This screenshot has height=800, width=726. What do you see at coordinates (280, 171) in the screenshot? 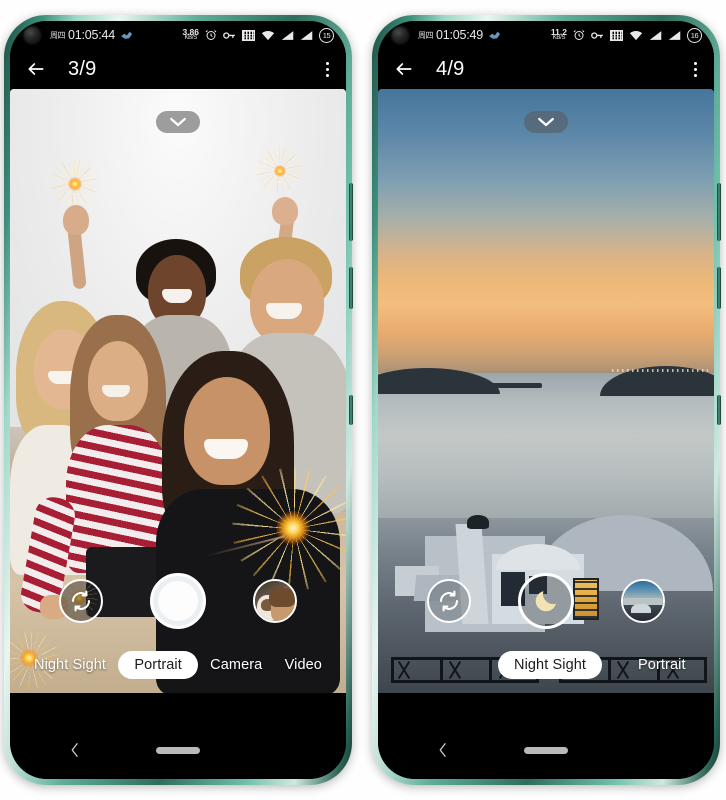
I see `sparkler-core` at bounding box center [280, 171].